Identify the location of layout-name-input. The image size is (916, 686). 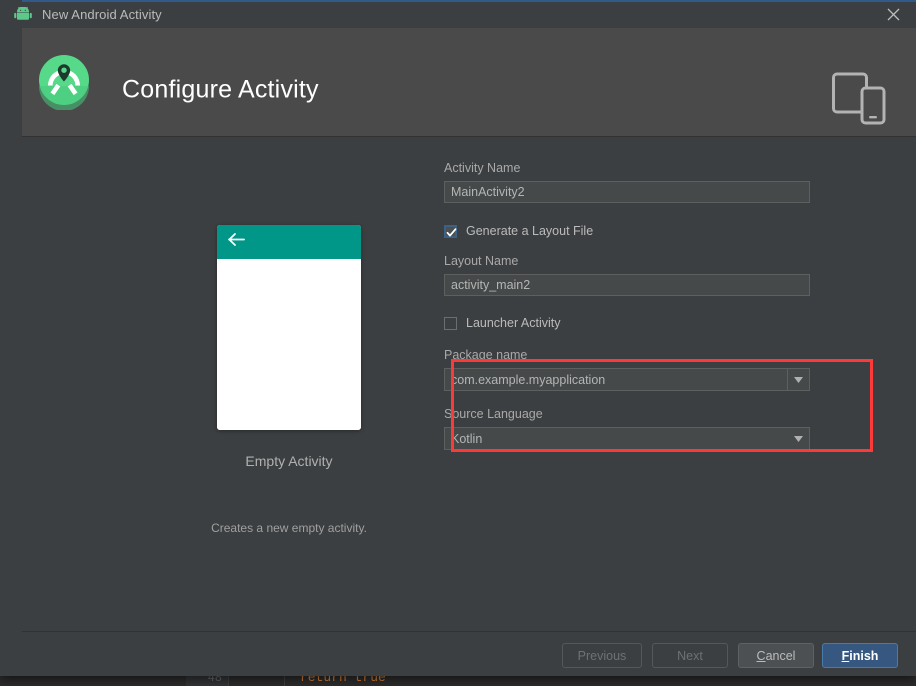
(627, 285).